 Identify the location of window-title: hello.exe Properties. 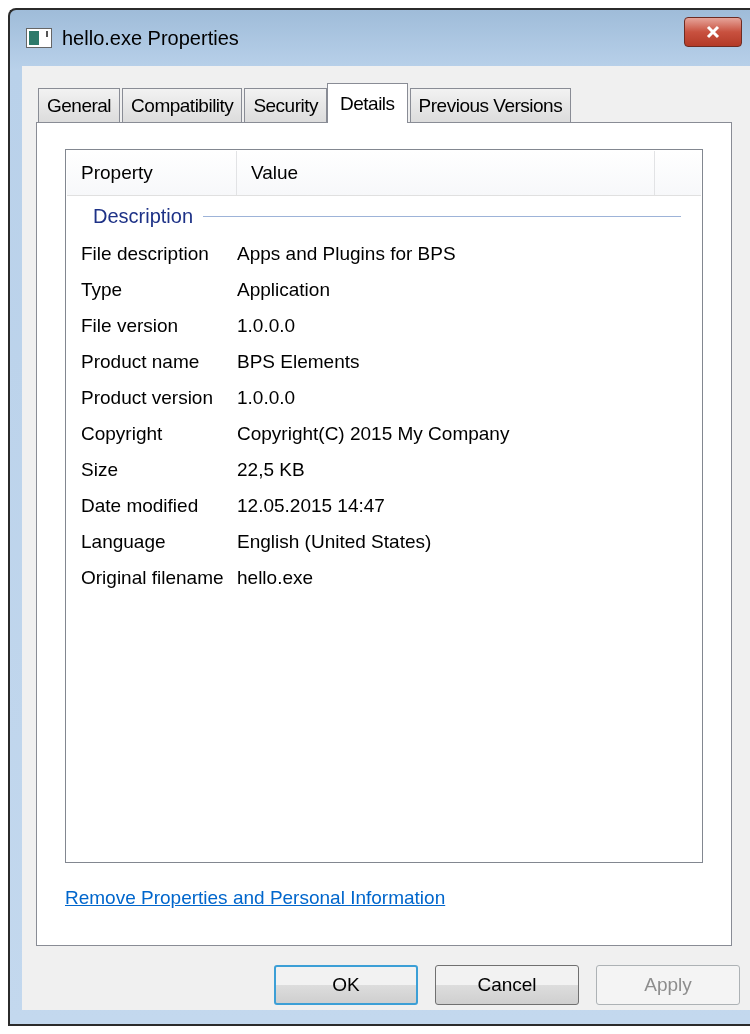
(150, 38).